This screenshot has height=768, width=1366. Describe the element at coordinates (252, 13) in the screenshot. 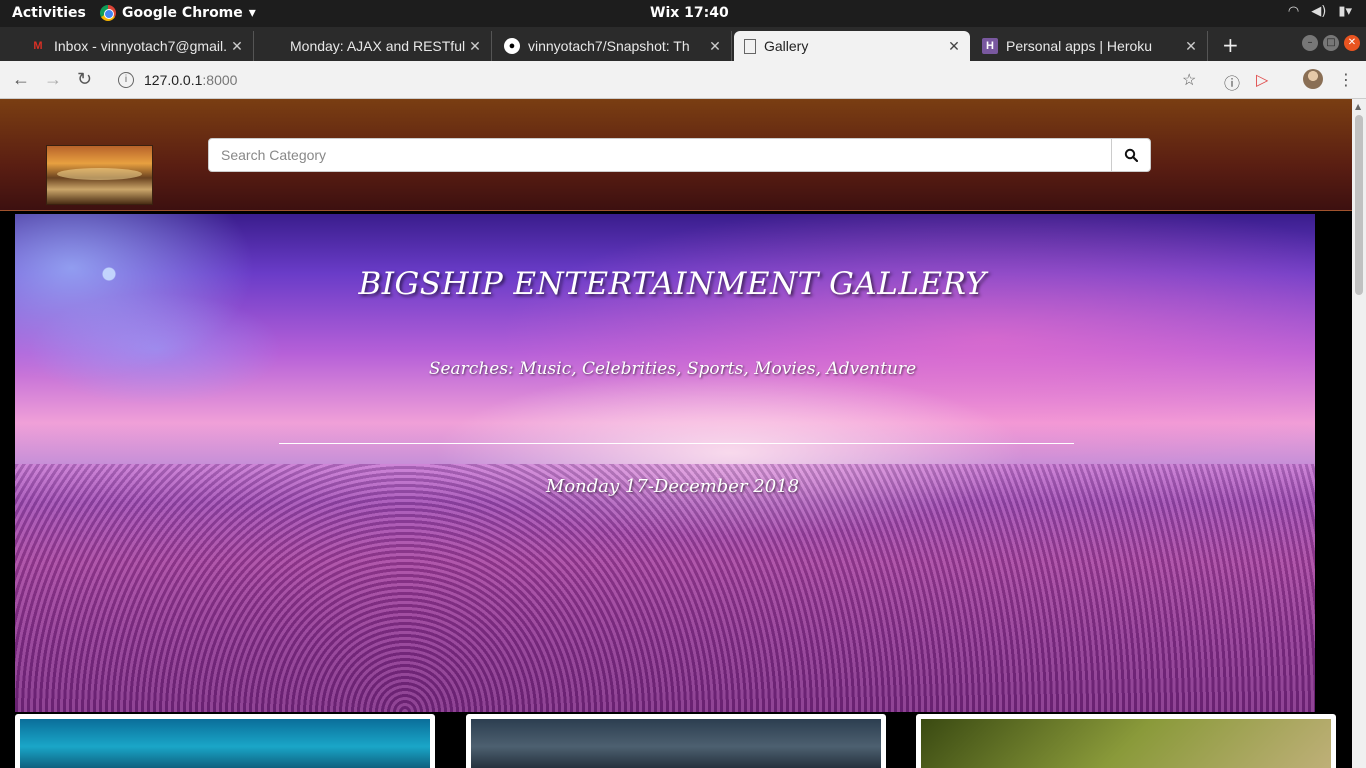

I see `caret-down-icon: ▾` at that location.